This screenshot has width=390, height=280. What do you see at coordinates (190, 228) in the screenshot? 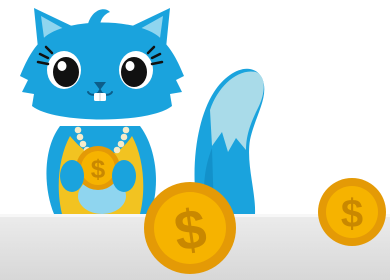
I see `coin-large: $` at bounding box center [190, 228].